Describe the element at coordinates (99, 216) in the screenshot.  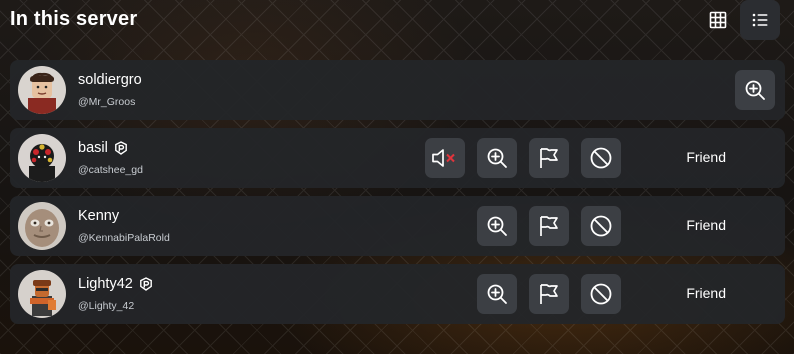
I see `display-name: Kenny` at that location.